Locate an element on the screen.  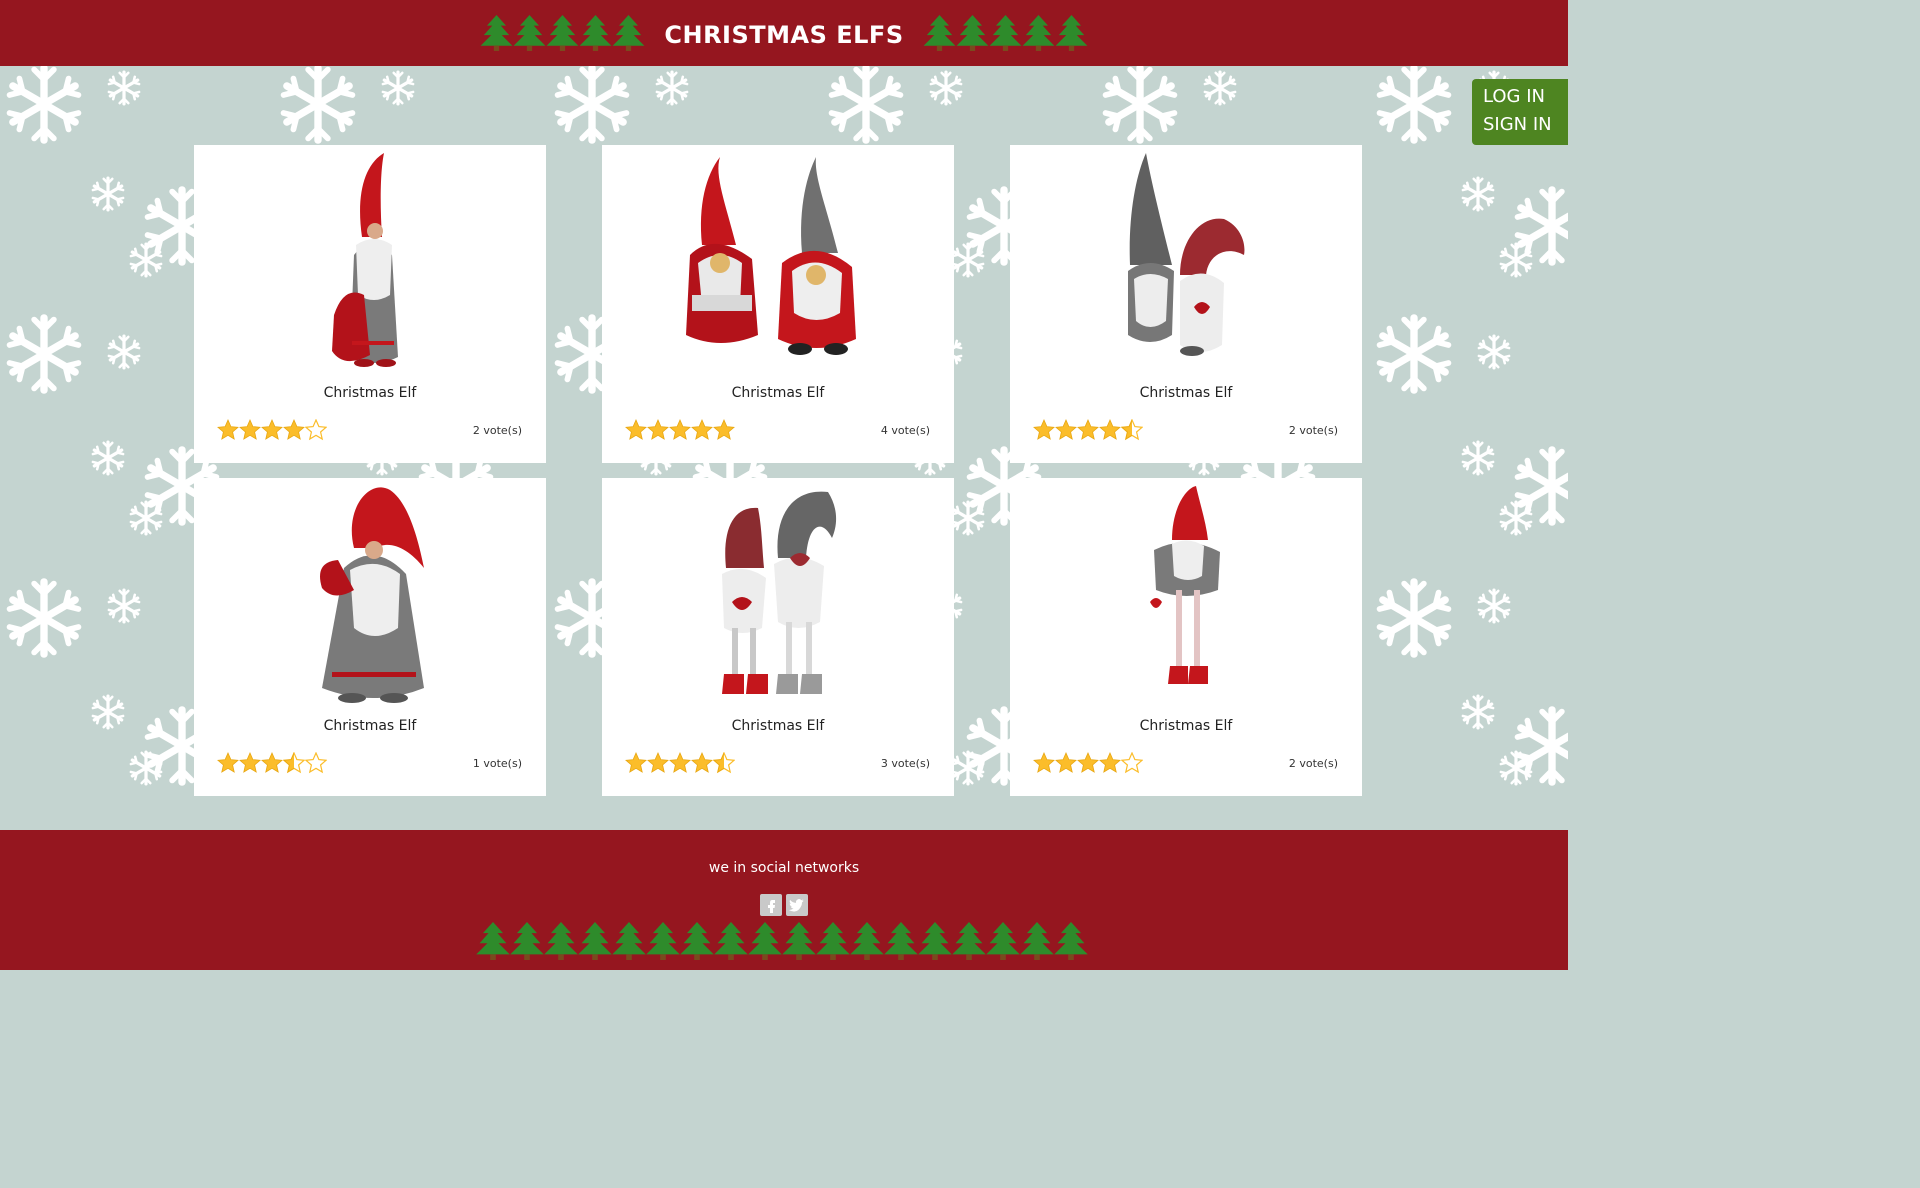
product-card: Christmas Elf 1 vote(s) is located at coordinates (370, 637).